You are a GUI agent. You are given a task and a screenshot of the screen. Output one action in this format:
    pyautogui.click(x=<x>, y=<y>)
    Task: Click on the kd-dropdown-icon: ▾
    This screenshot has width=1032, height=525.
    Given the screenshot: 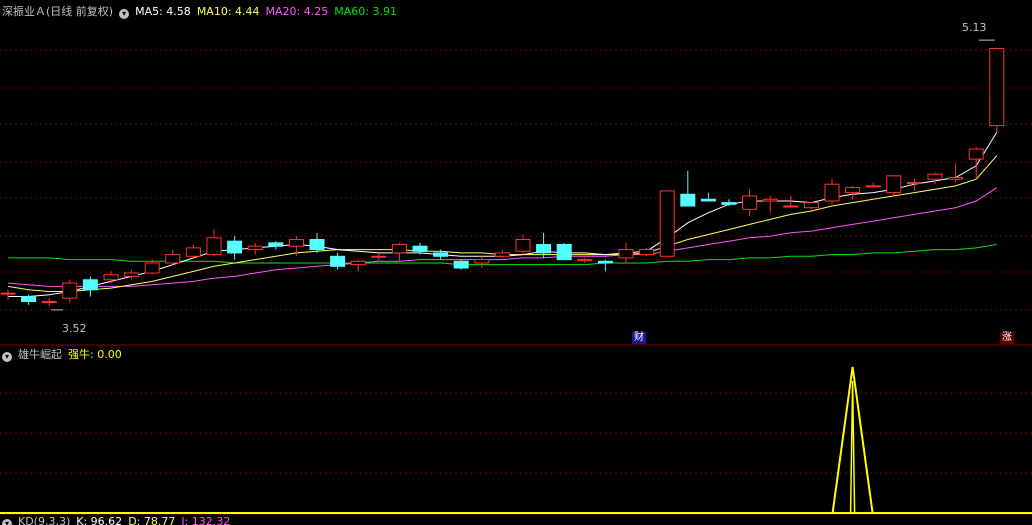 What is the action you would take?
    pyautogui.click(x=7, y=522)
    